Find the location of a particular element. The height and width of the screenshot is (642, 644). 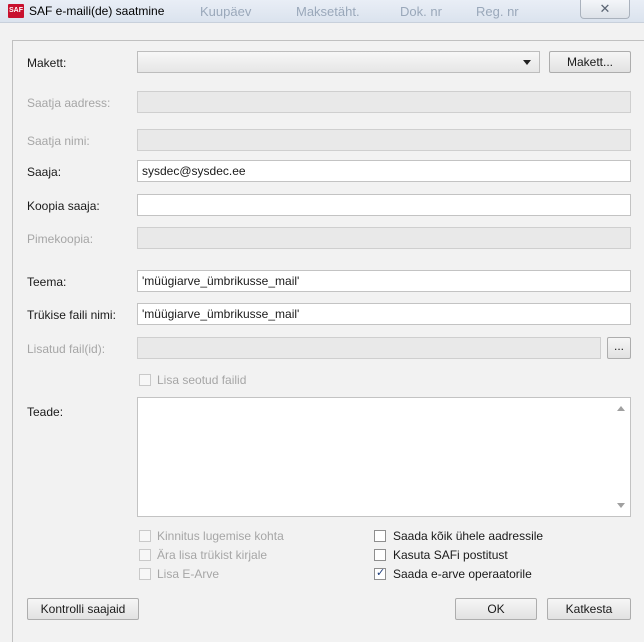

recipient-field: sysdec@sysdec.ee is located at coordinates (384, 171).